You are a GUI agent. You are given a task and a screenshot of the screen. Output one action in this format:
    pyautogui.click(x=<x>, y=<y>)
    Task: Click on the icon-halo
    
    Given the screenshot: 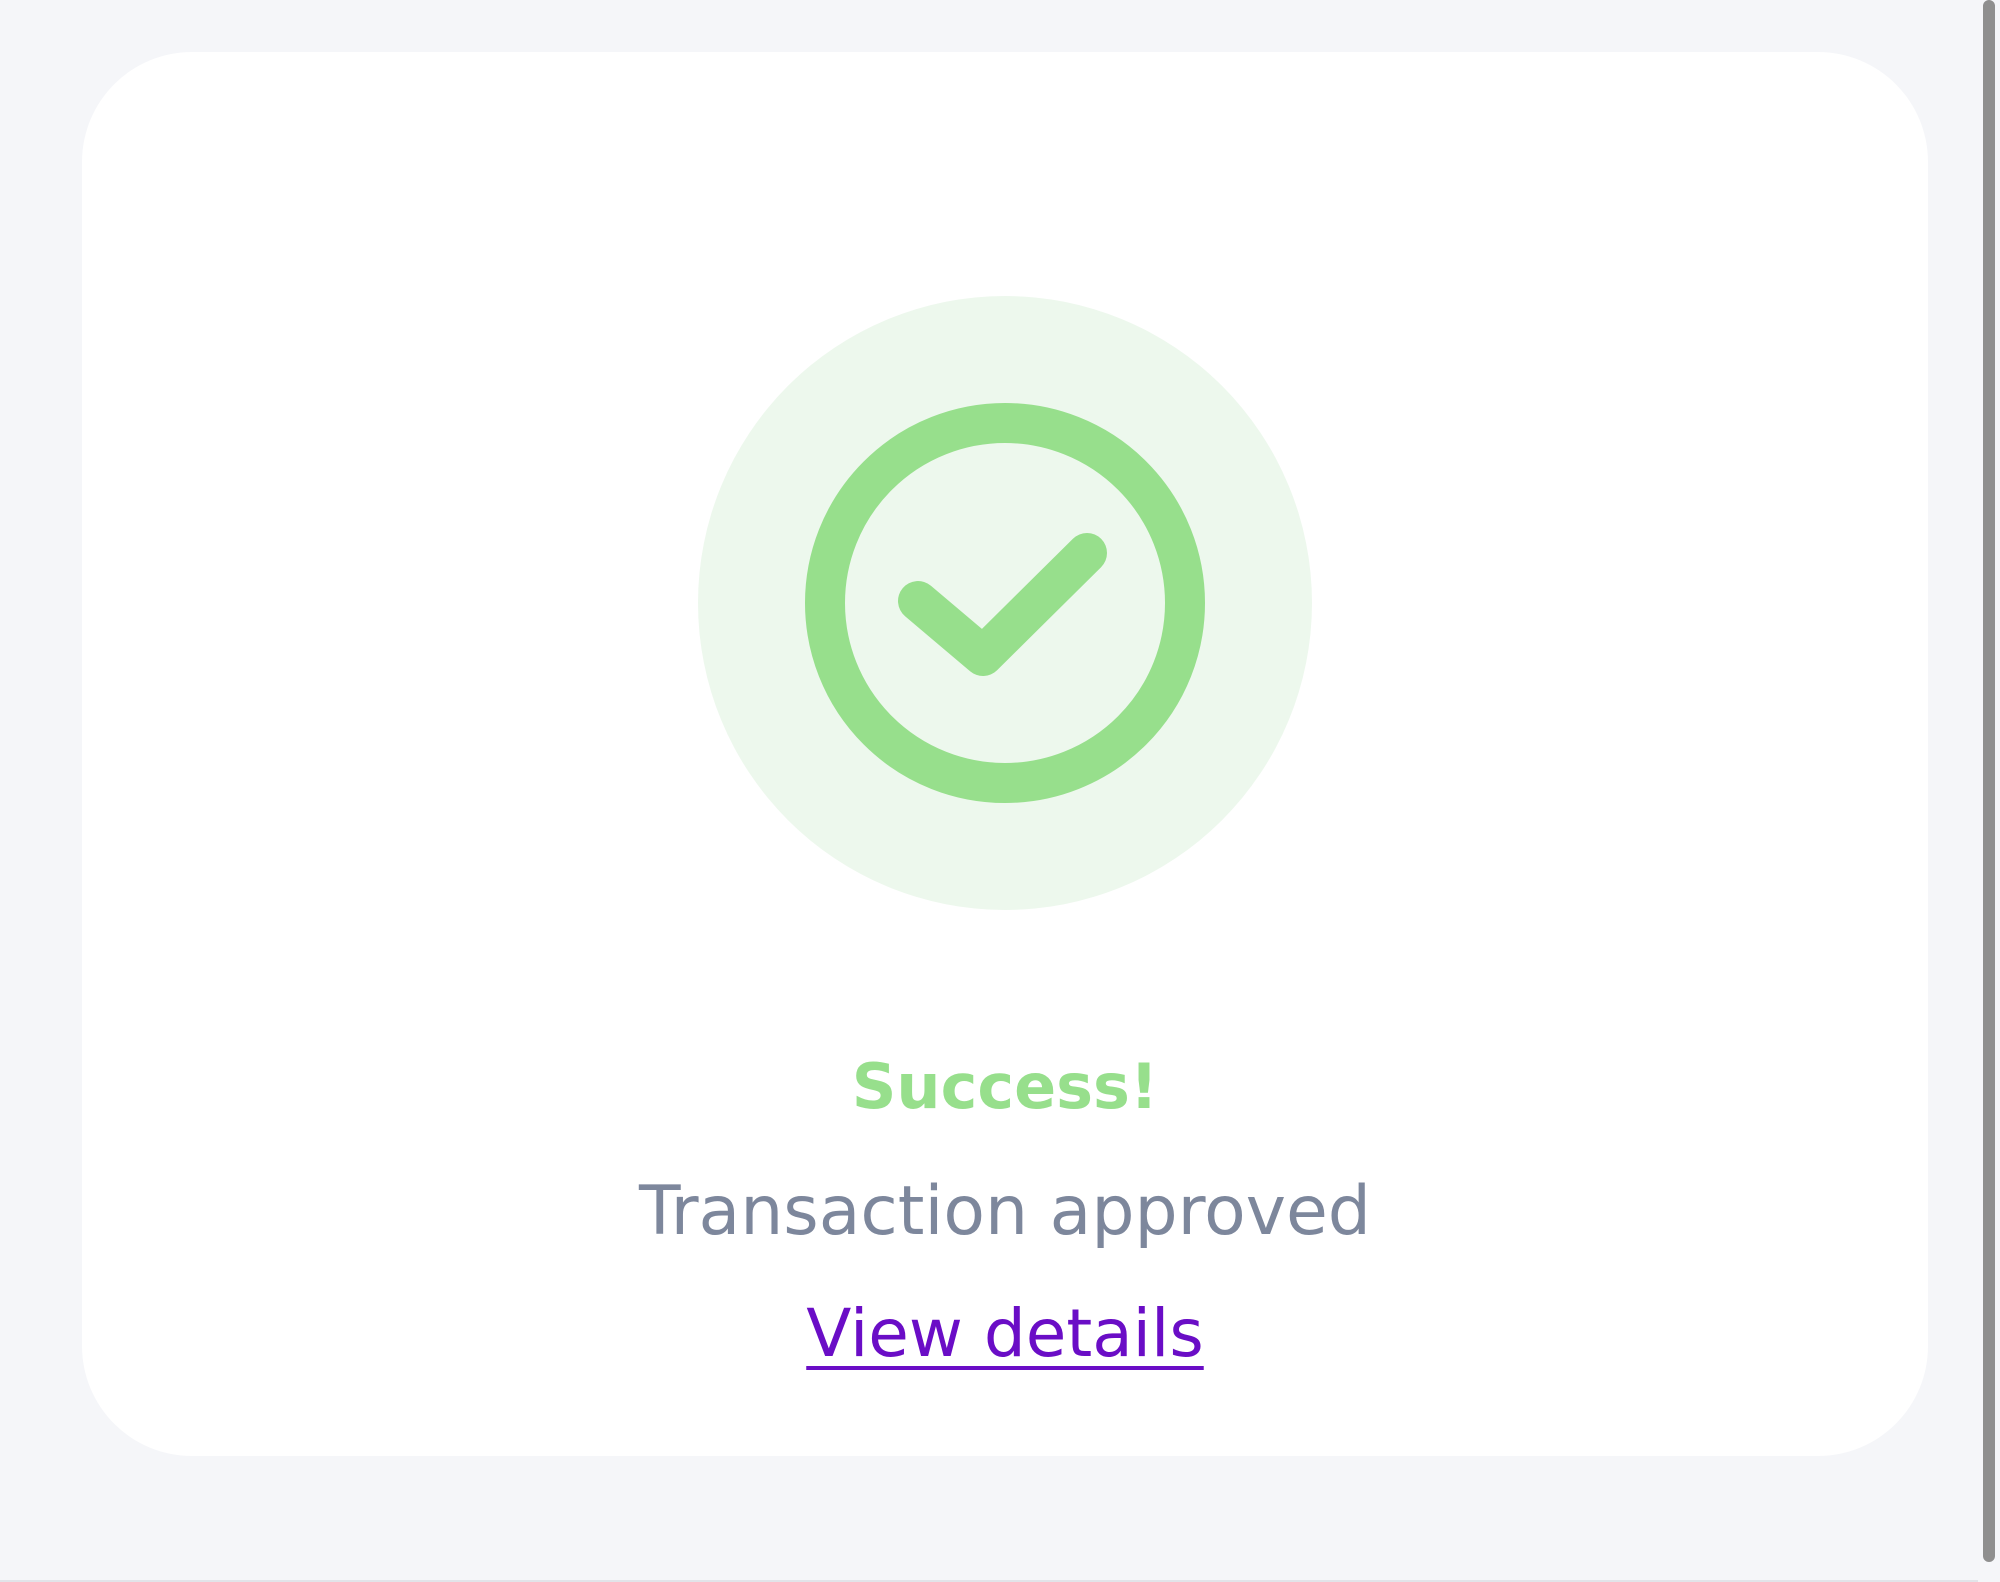 What is the action you would take?
    pyautogui.click(x=1005, y=603)
    